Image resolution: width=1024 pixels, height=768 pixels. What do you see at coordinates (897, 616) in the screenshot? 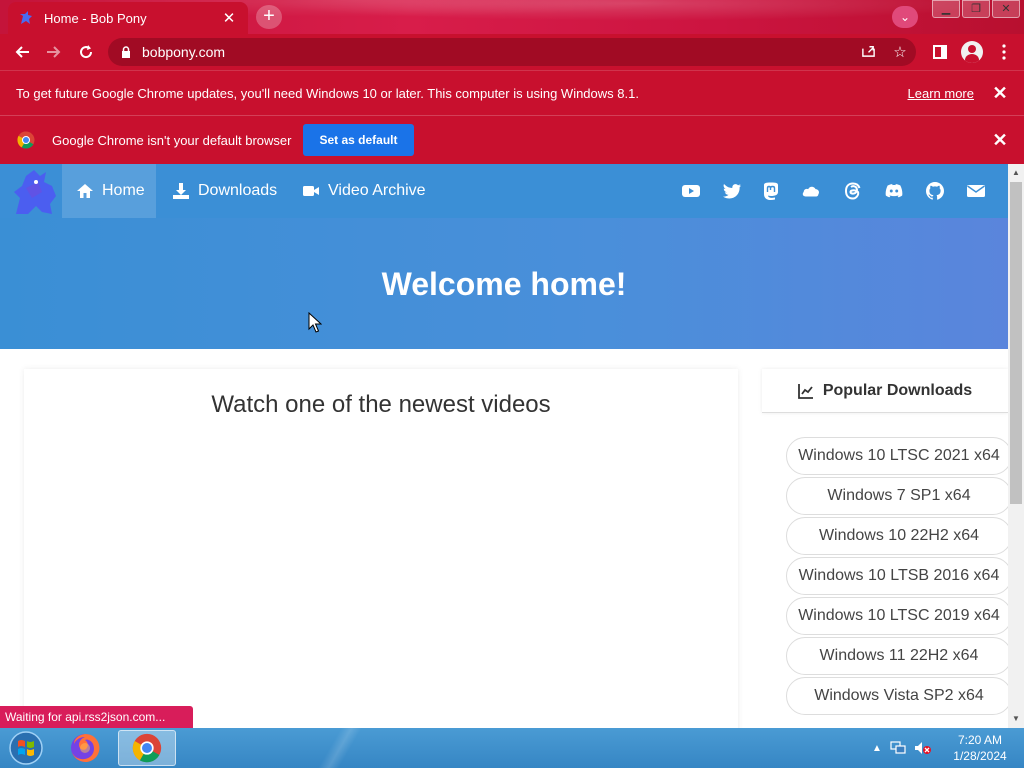
I see `download-item: Windows 10 LTSC 2019 x64` at bounding box center [897, 616].